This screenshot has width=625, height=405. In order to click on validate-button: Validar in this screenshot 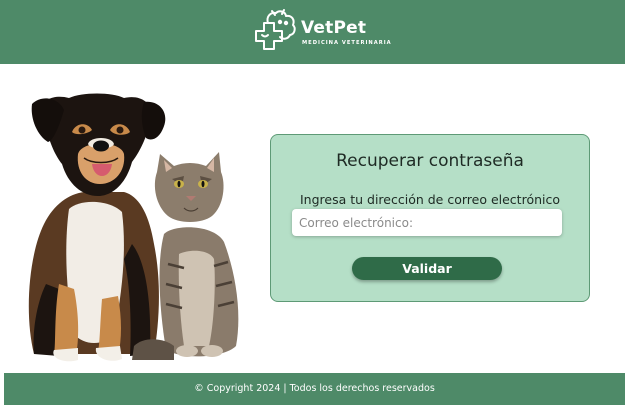, I will do `click(427, 268)`.